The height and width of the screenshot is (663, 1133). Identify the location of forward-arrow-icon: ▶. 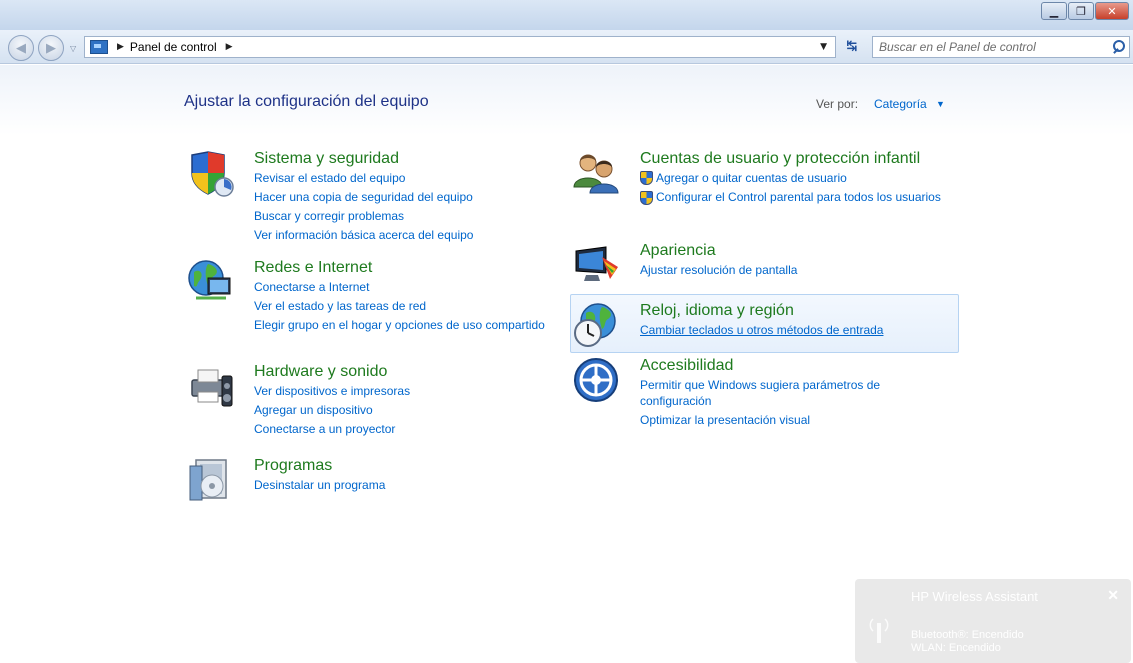
(51, 48).